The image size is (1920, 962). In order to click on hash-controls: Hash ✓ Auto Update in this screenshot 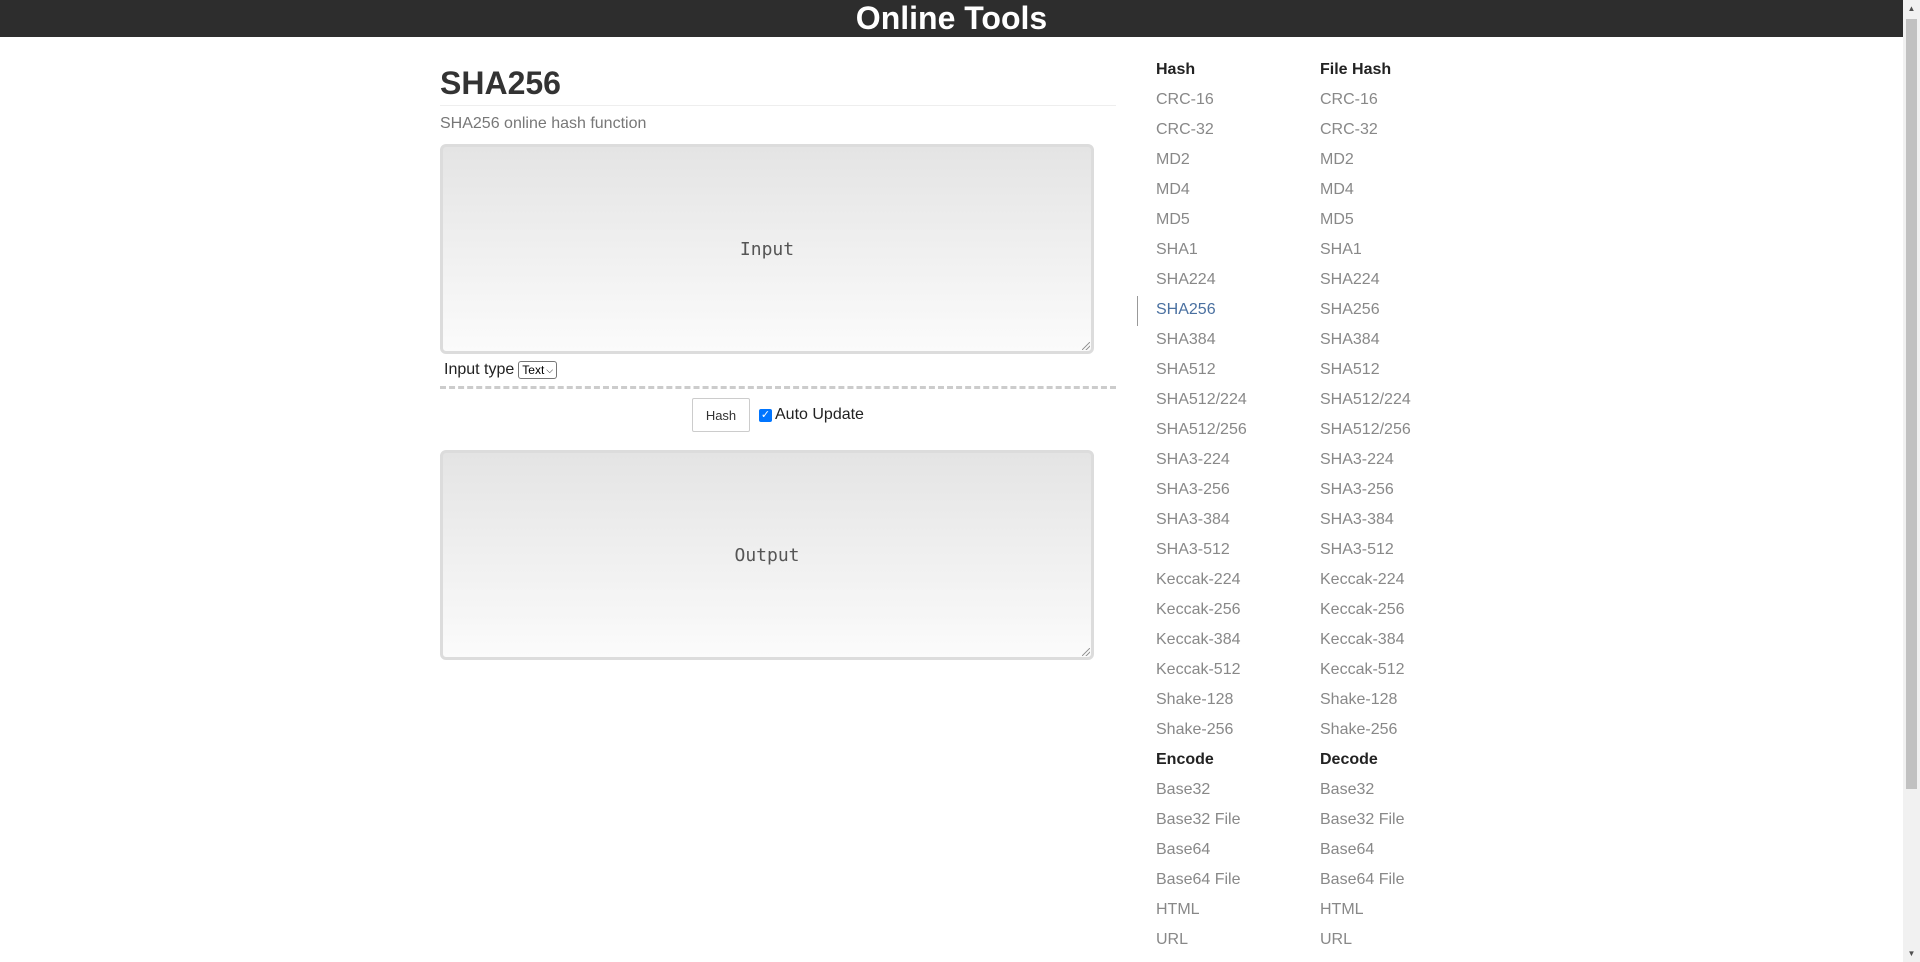, I will do `click(778, 415)`.